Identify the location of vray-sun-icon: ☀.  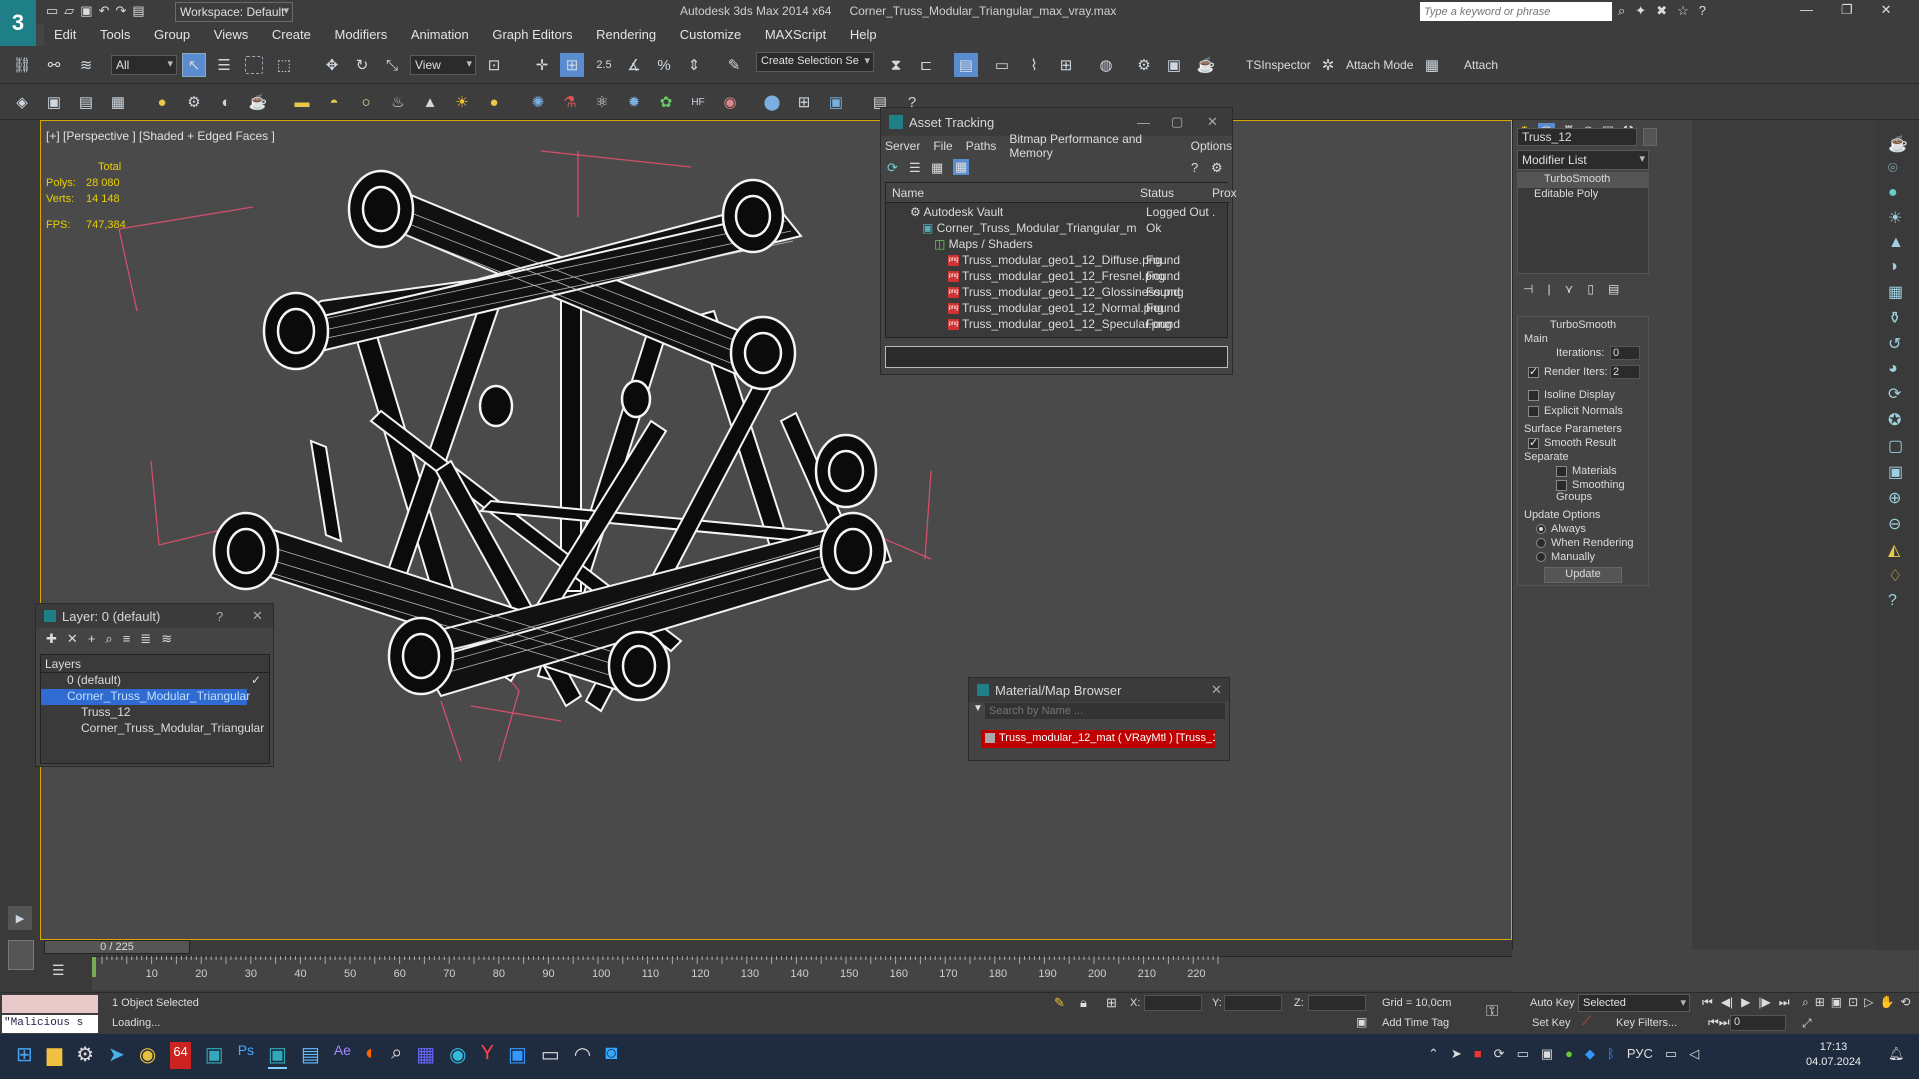
(1903, 218).